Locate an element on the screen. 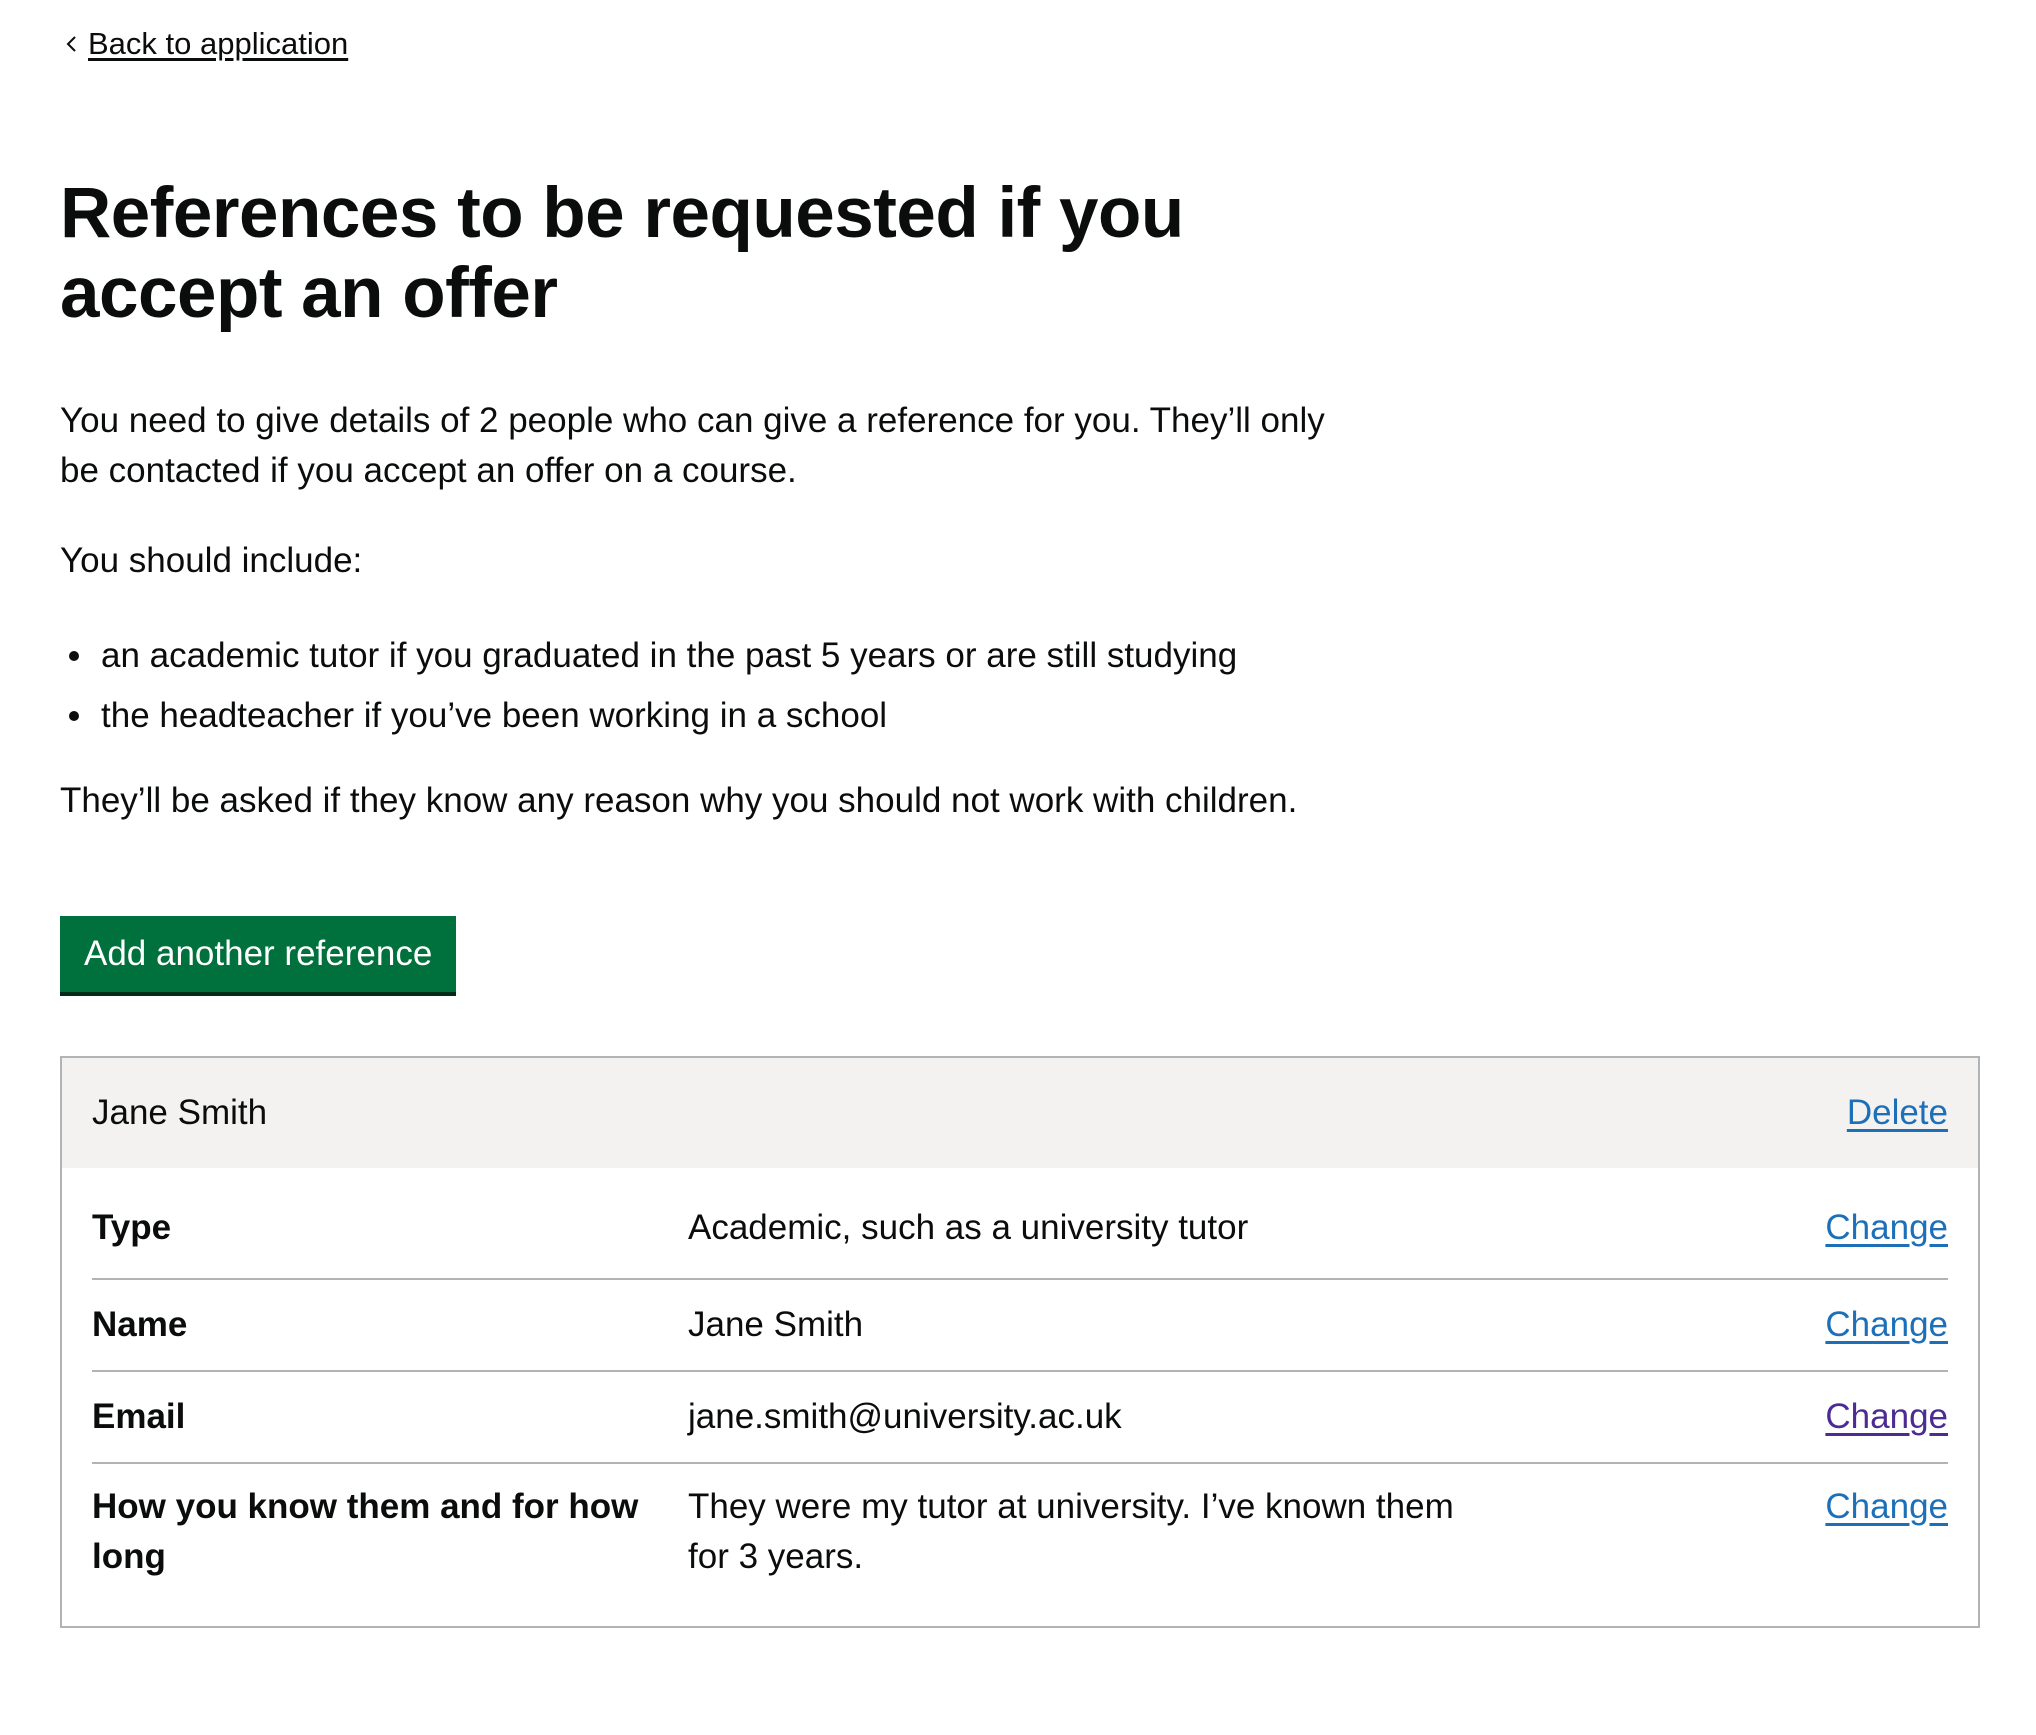  summary-value: Academic, such as a university tutor is located at coordinates (968, 1227).